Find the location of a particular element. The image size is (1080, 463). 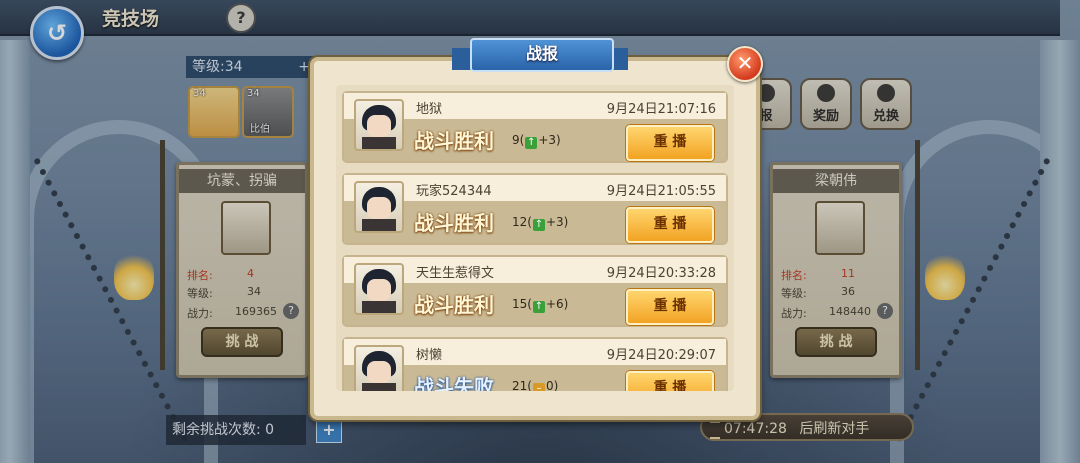

battle-record: 天生生惹得文 9月24日20:33:28 战斗胜利 15(↑ +6) 重 播 is located at coordinates (535, 291).